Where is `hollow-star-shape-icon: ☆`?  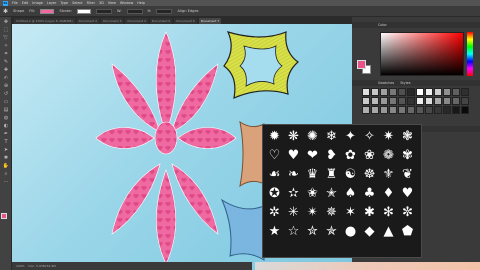
hollow-star-shape-icon: ☆ is located at coordinates (293, 231).